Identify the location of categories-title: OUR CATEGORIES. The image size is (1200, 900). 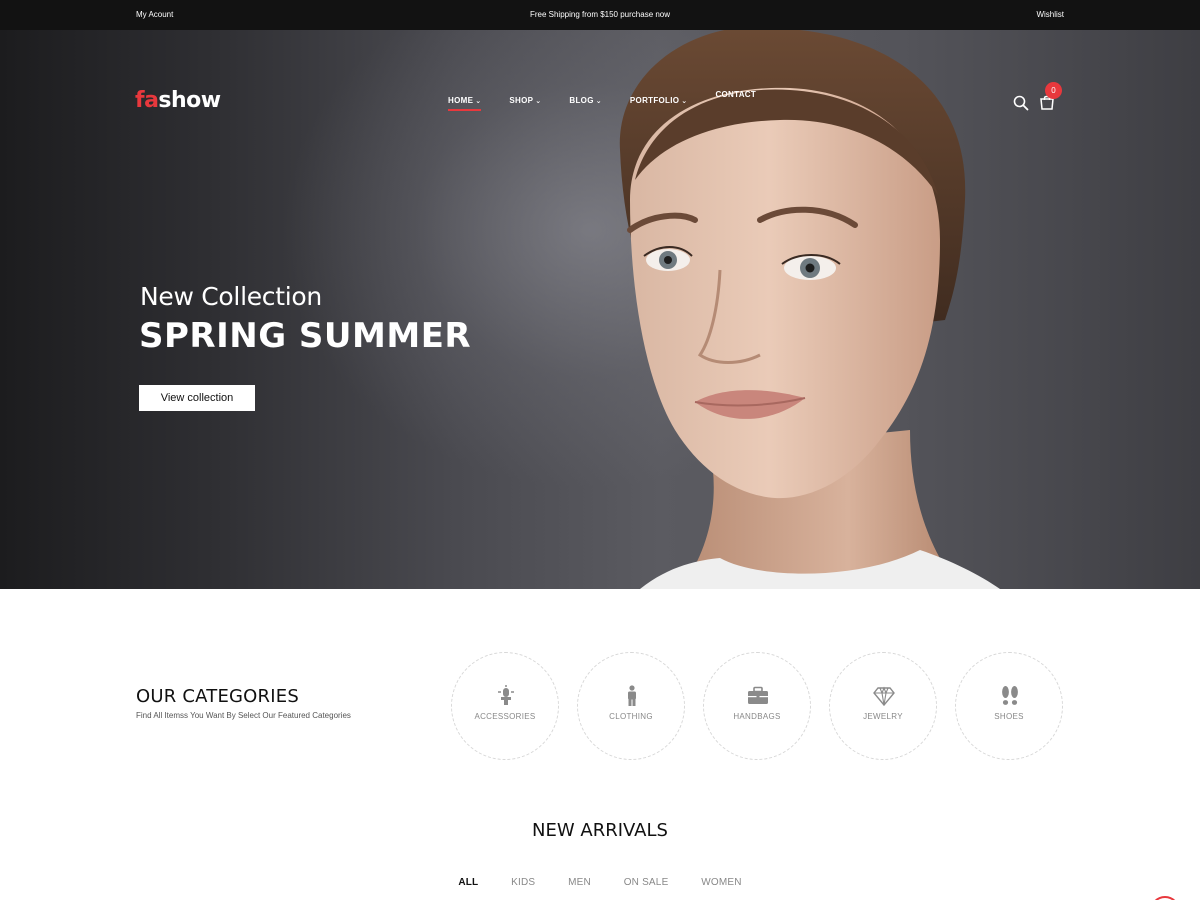
(217, 696).